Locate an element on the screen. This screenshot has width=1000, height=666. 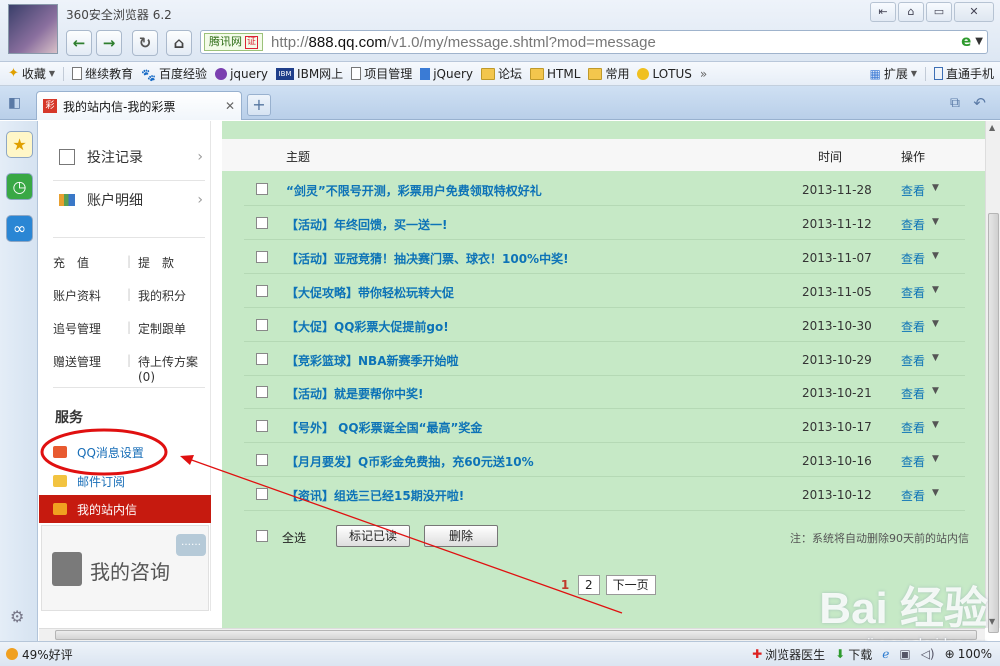
bookmark-item: LOTUS is located at coordinates (664, 74).